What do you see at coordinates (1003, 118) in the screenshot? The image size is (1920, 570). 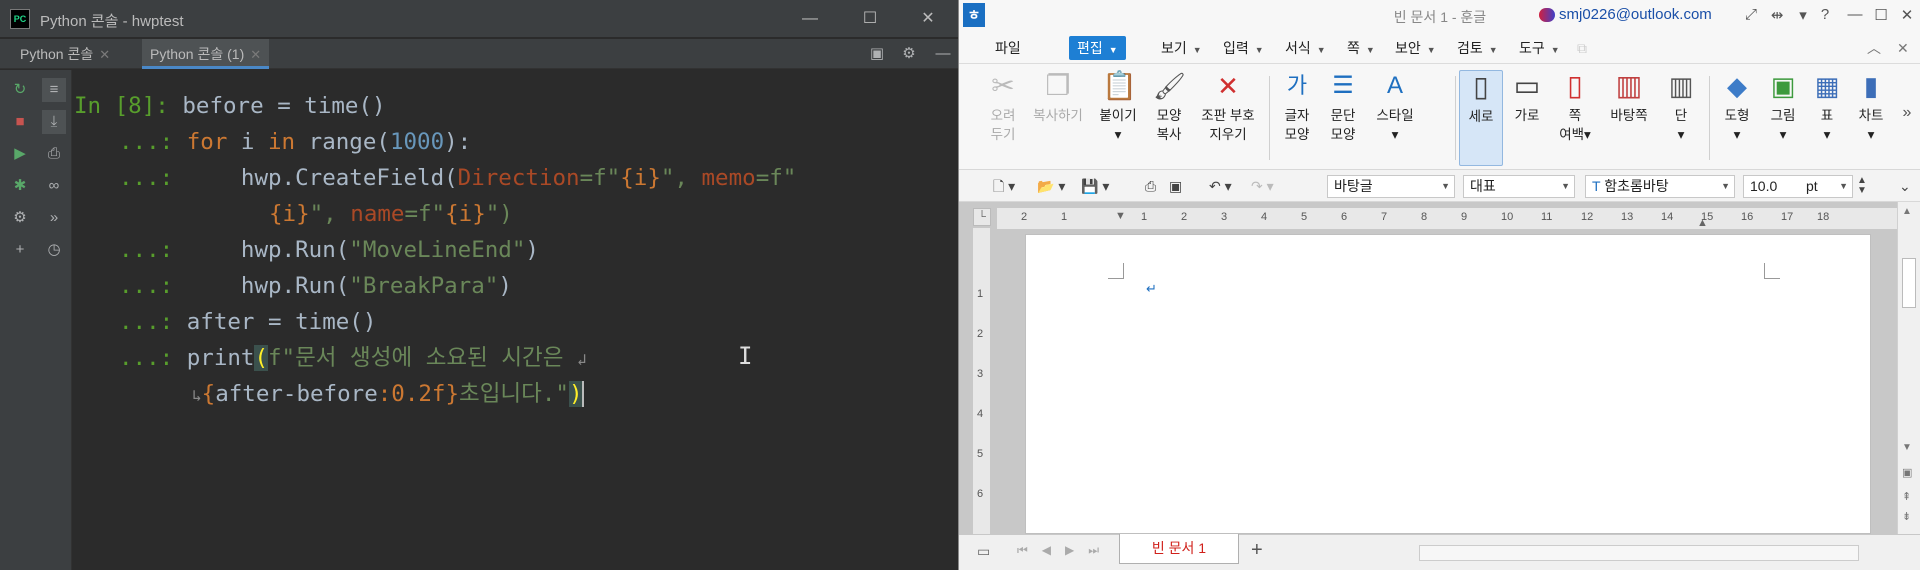 I see `ribbon-cut-button: ✂ 오려 두기` at bounding box center [1003, 118].